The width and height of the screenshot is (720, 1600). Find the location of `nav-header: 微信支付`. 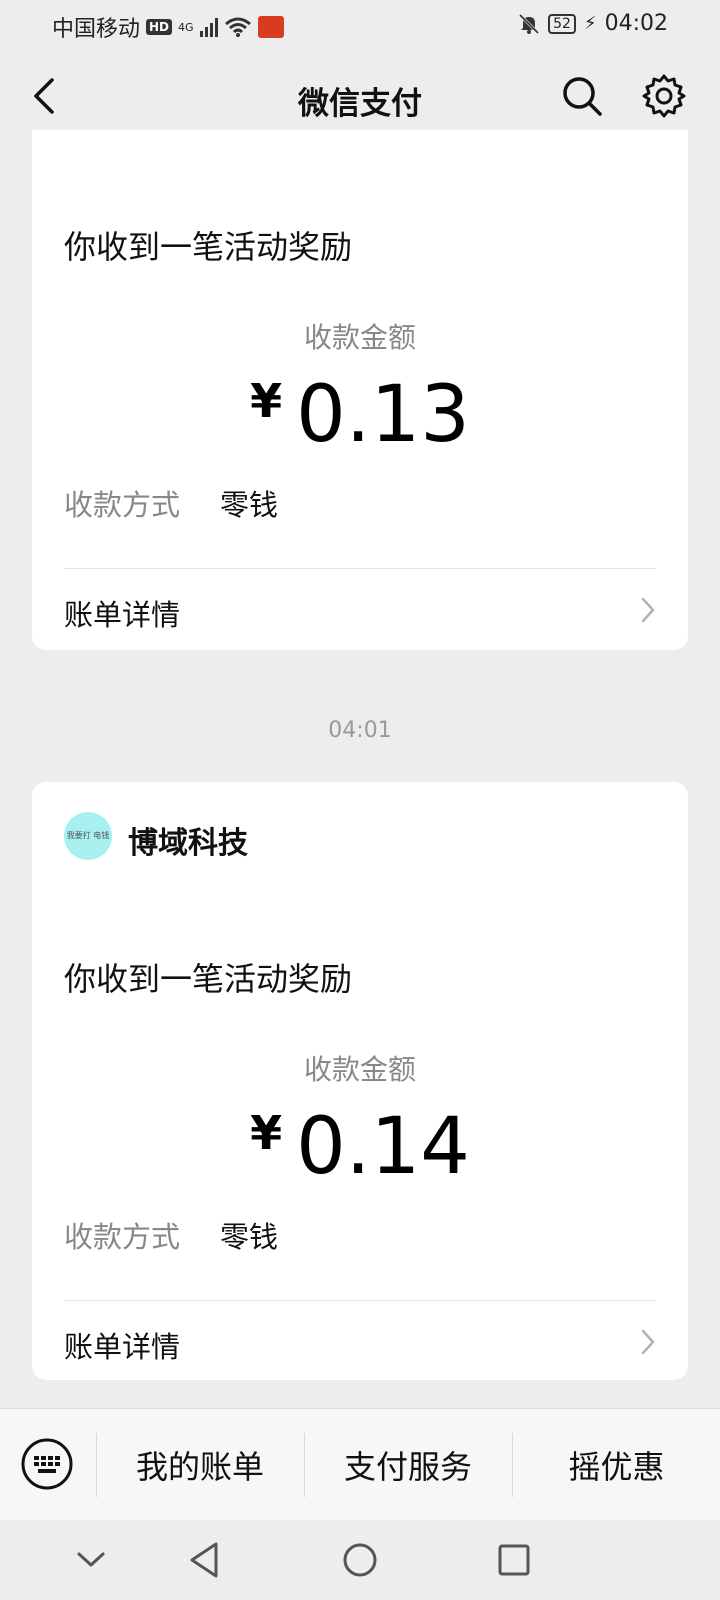

nav-header: 微信支付 is located at coordinates (360, 96).